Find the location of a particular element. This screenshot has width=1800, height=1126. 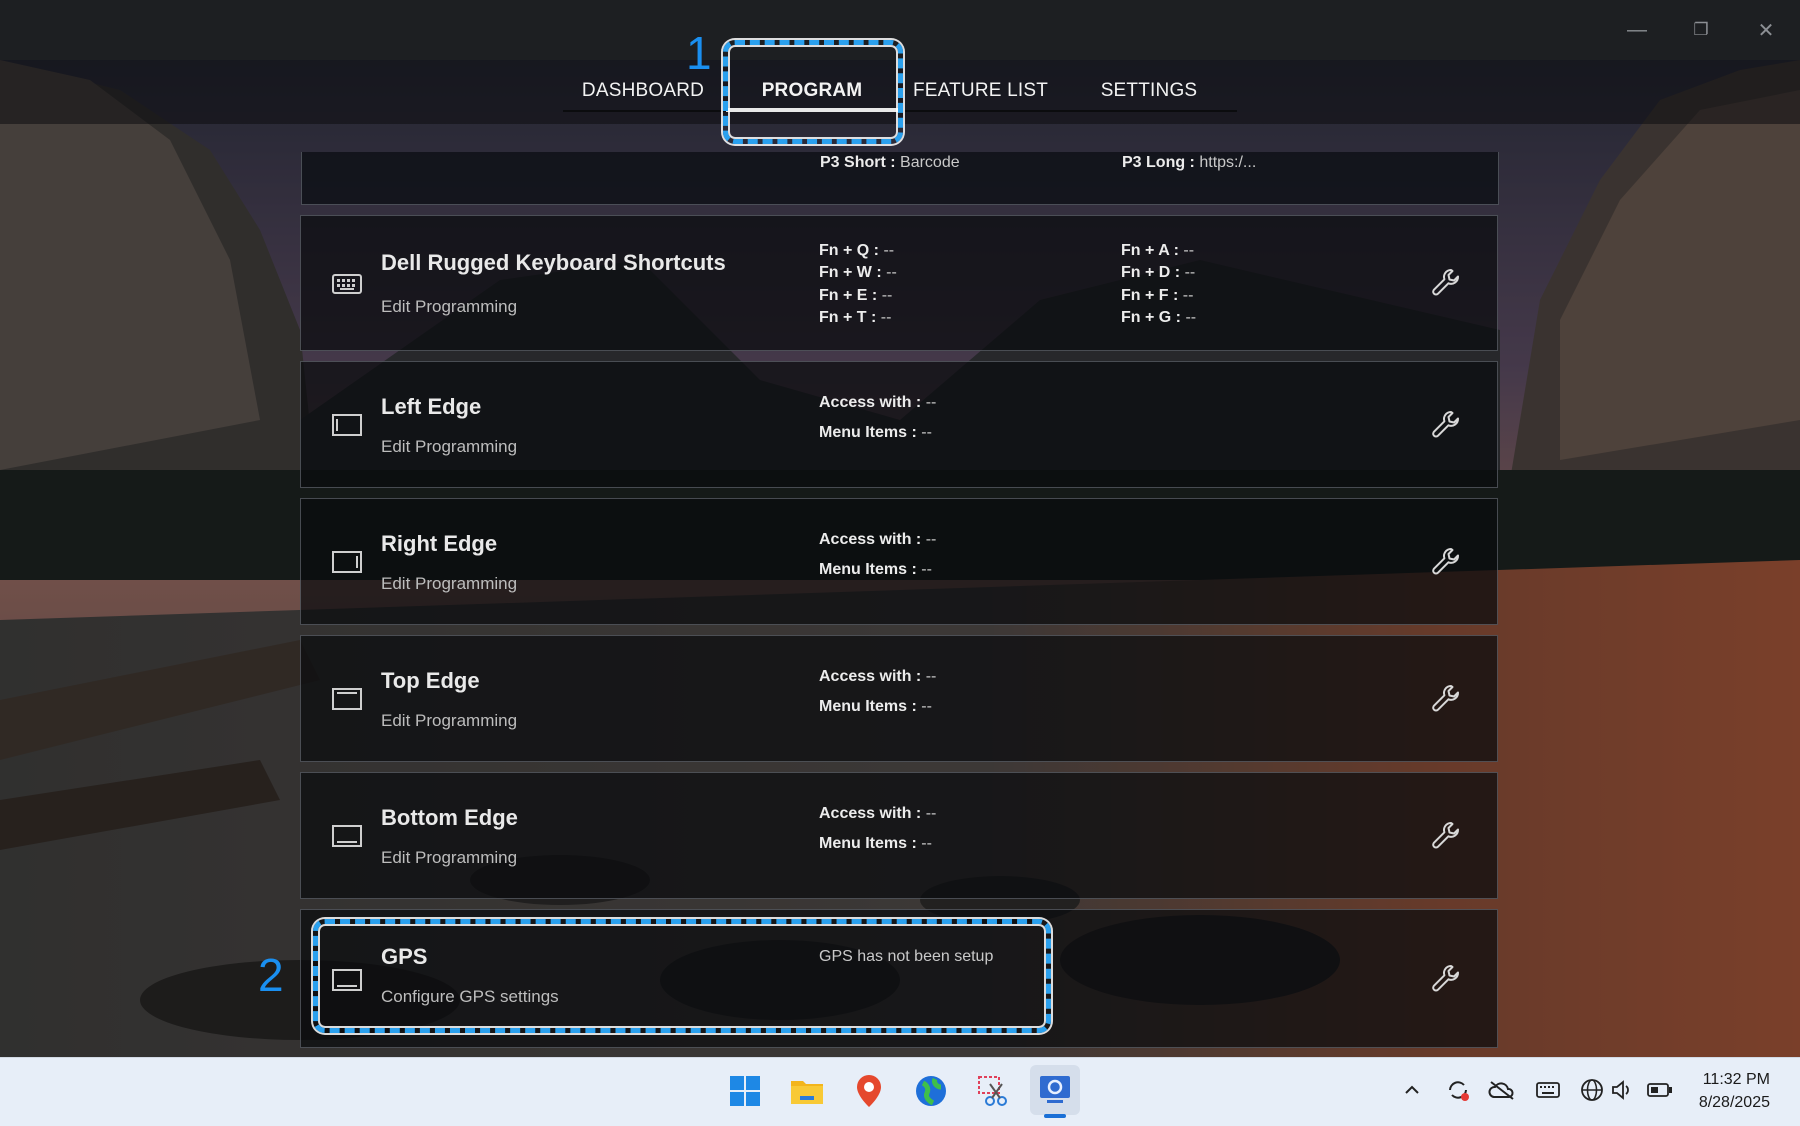

card-title: Dell Rugged Keyboard Shortcuts is located at coordinates (553, 262).